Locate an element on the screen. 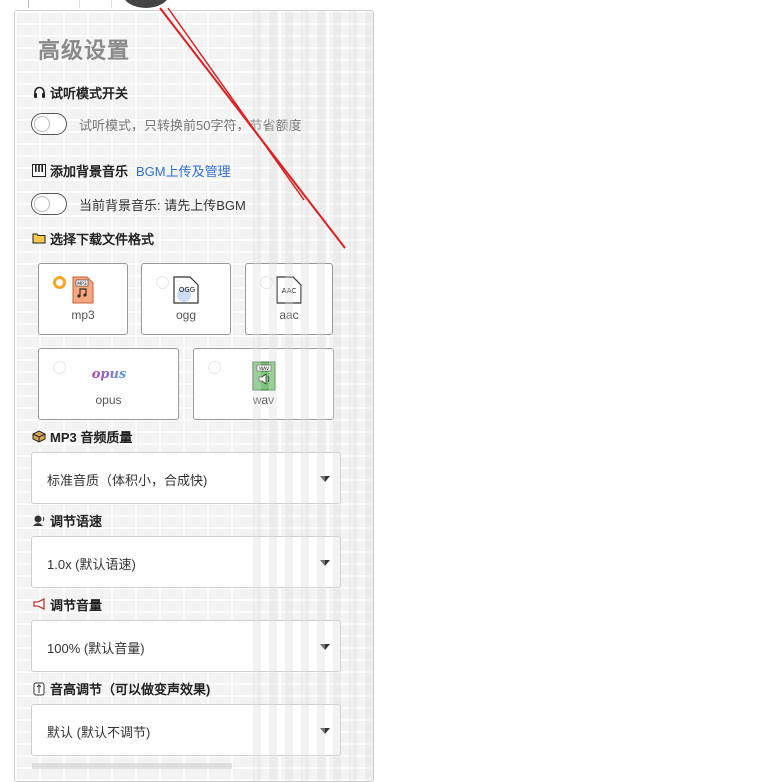  pitch-section-header: 音高调节（可以做变声效果) is located at coordinates (121, 688).